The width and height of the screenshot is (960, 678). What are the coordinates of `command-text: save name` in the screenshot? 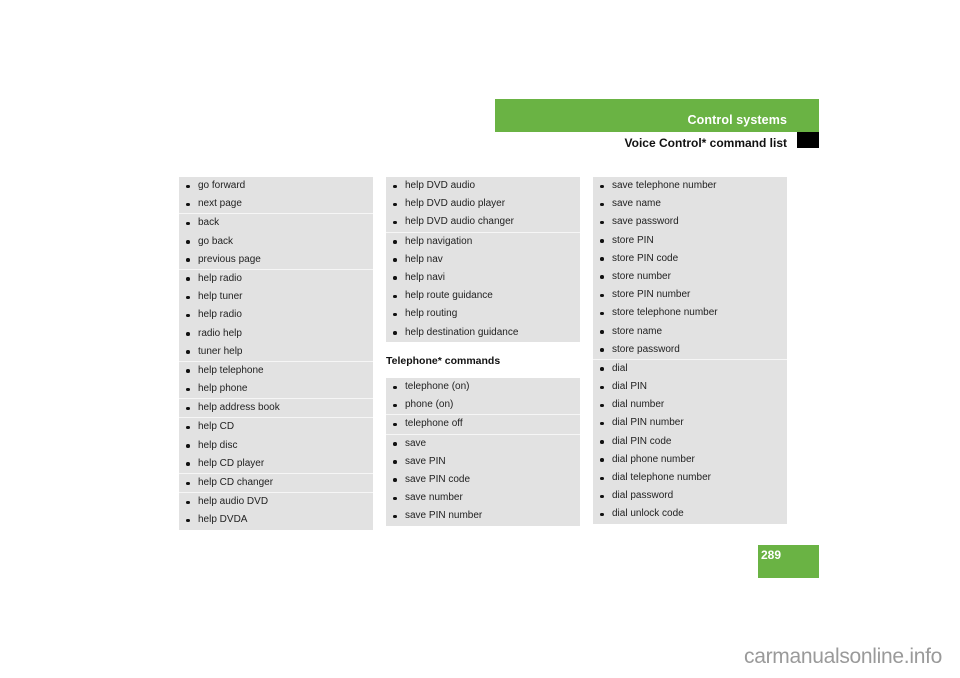 It's located at (636, 204).